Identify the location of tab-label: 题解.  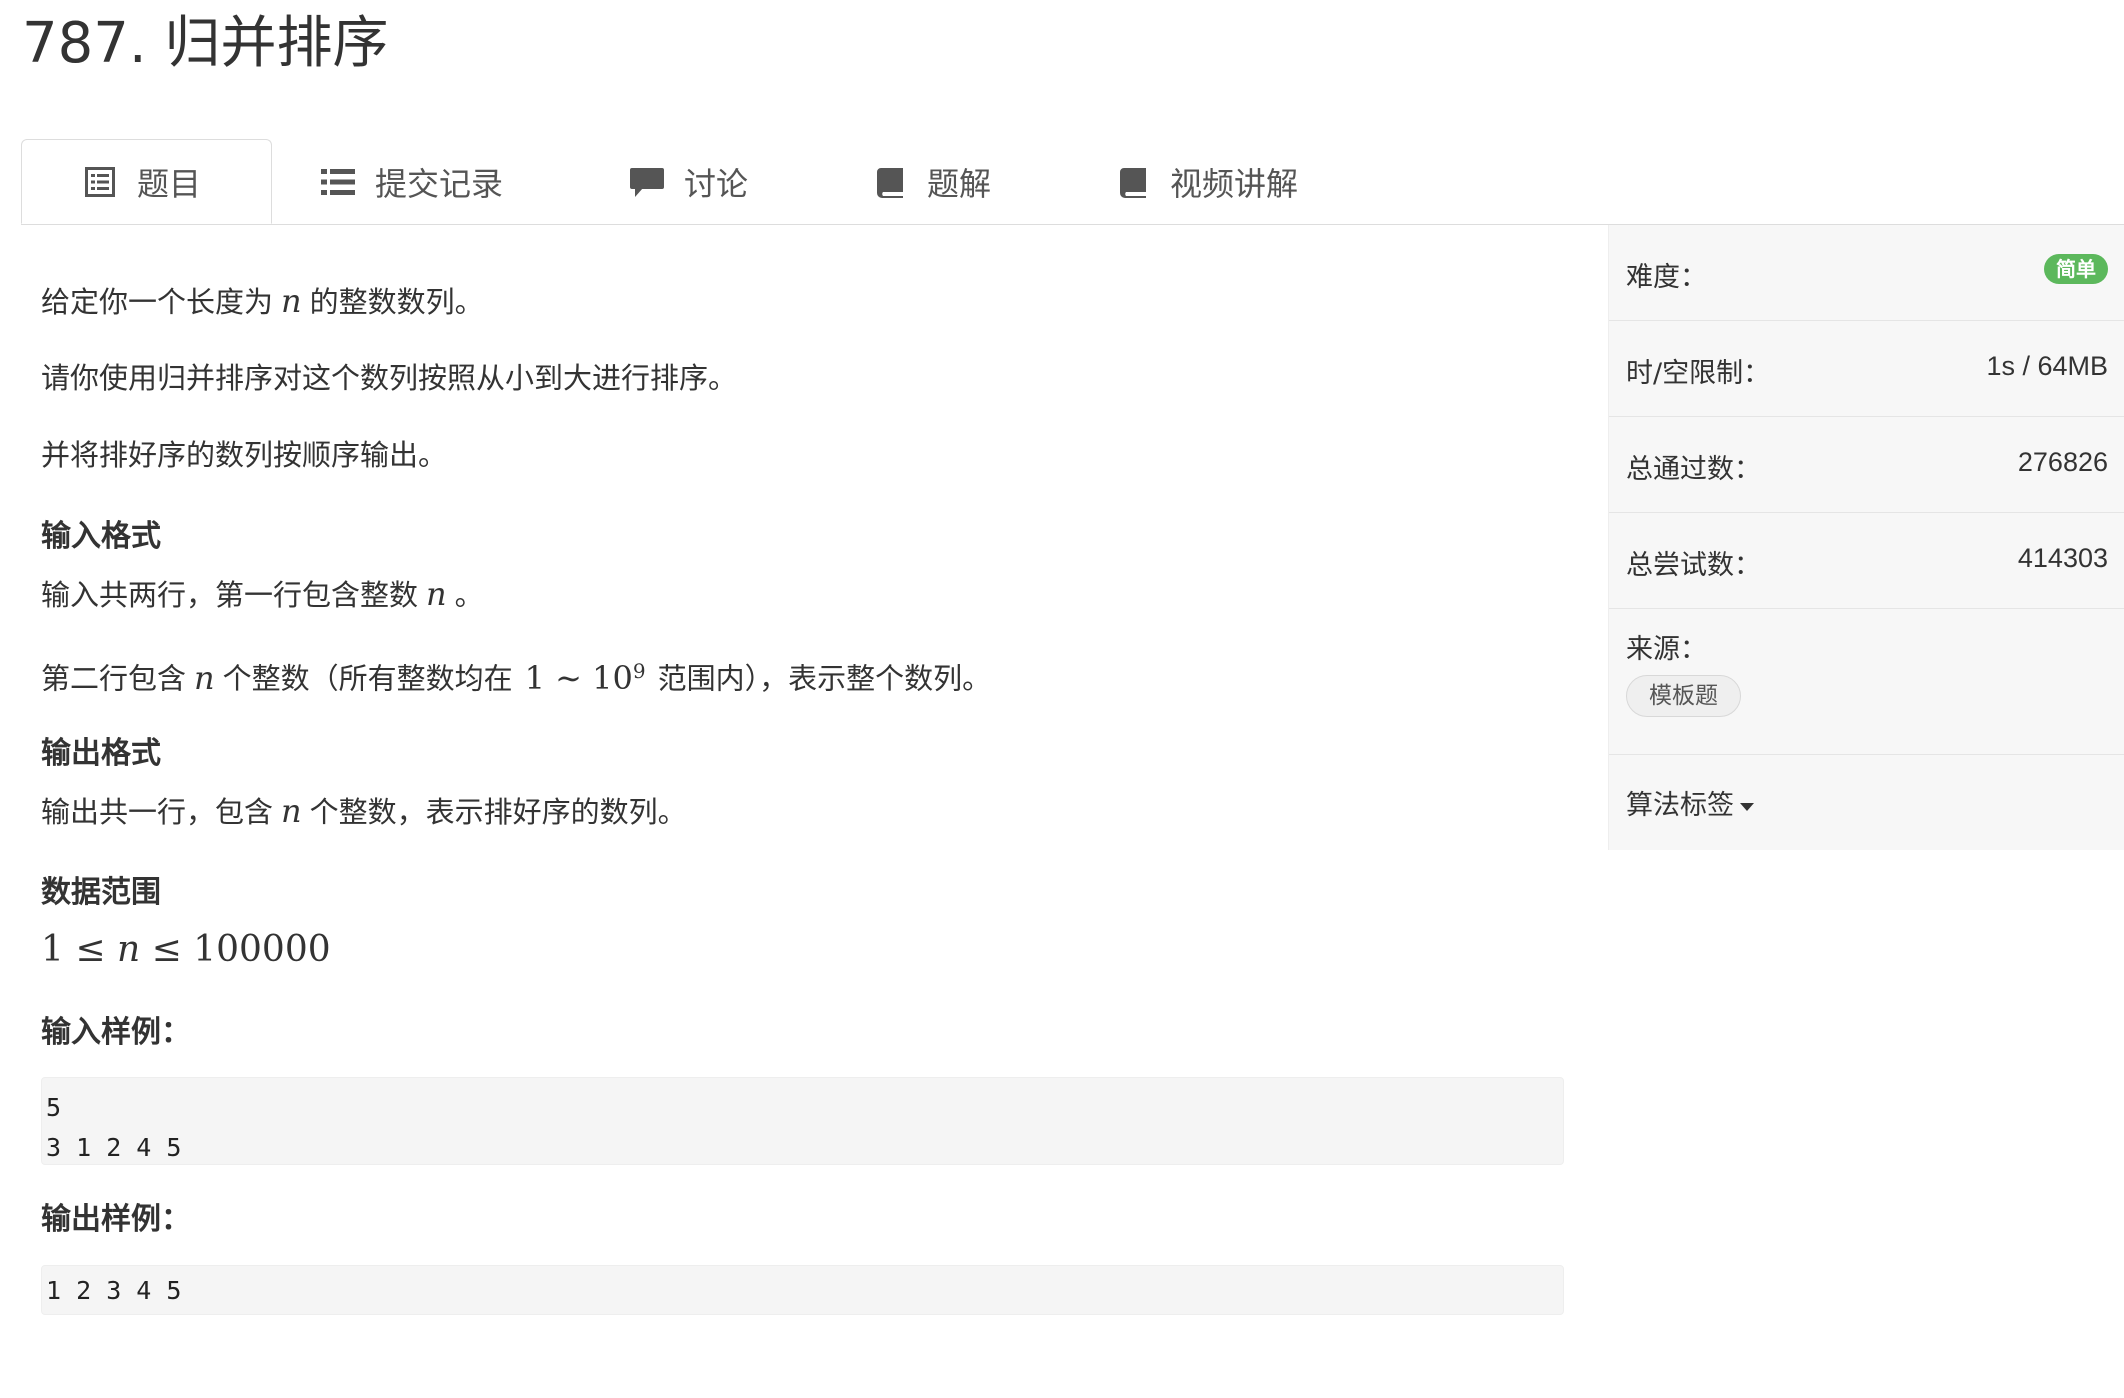
(959, 183).